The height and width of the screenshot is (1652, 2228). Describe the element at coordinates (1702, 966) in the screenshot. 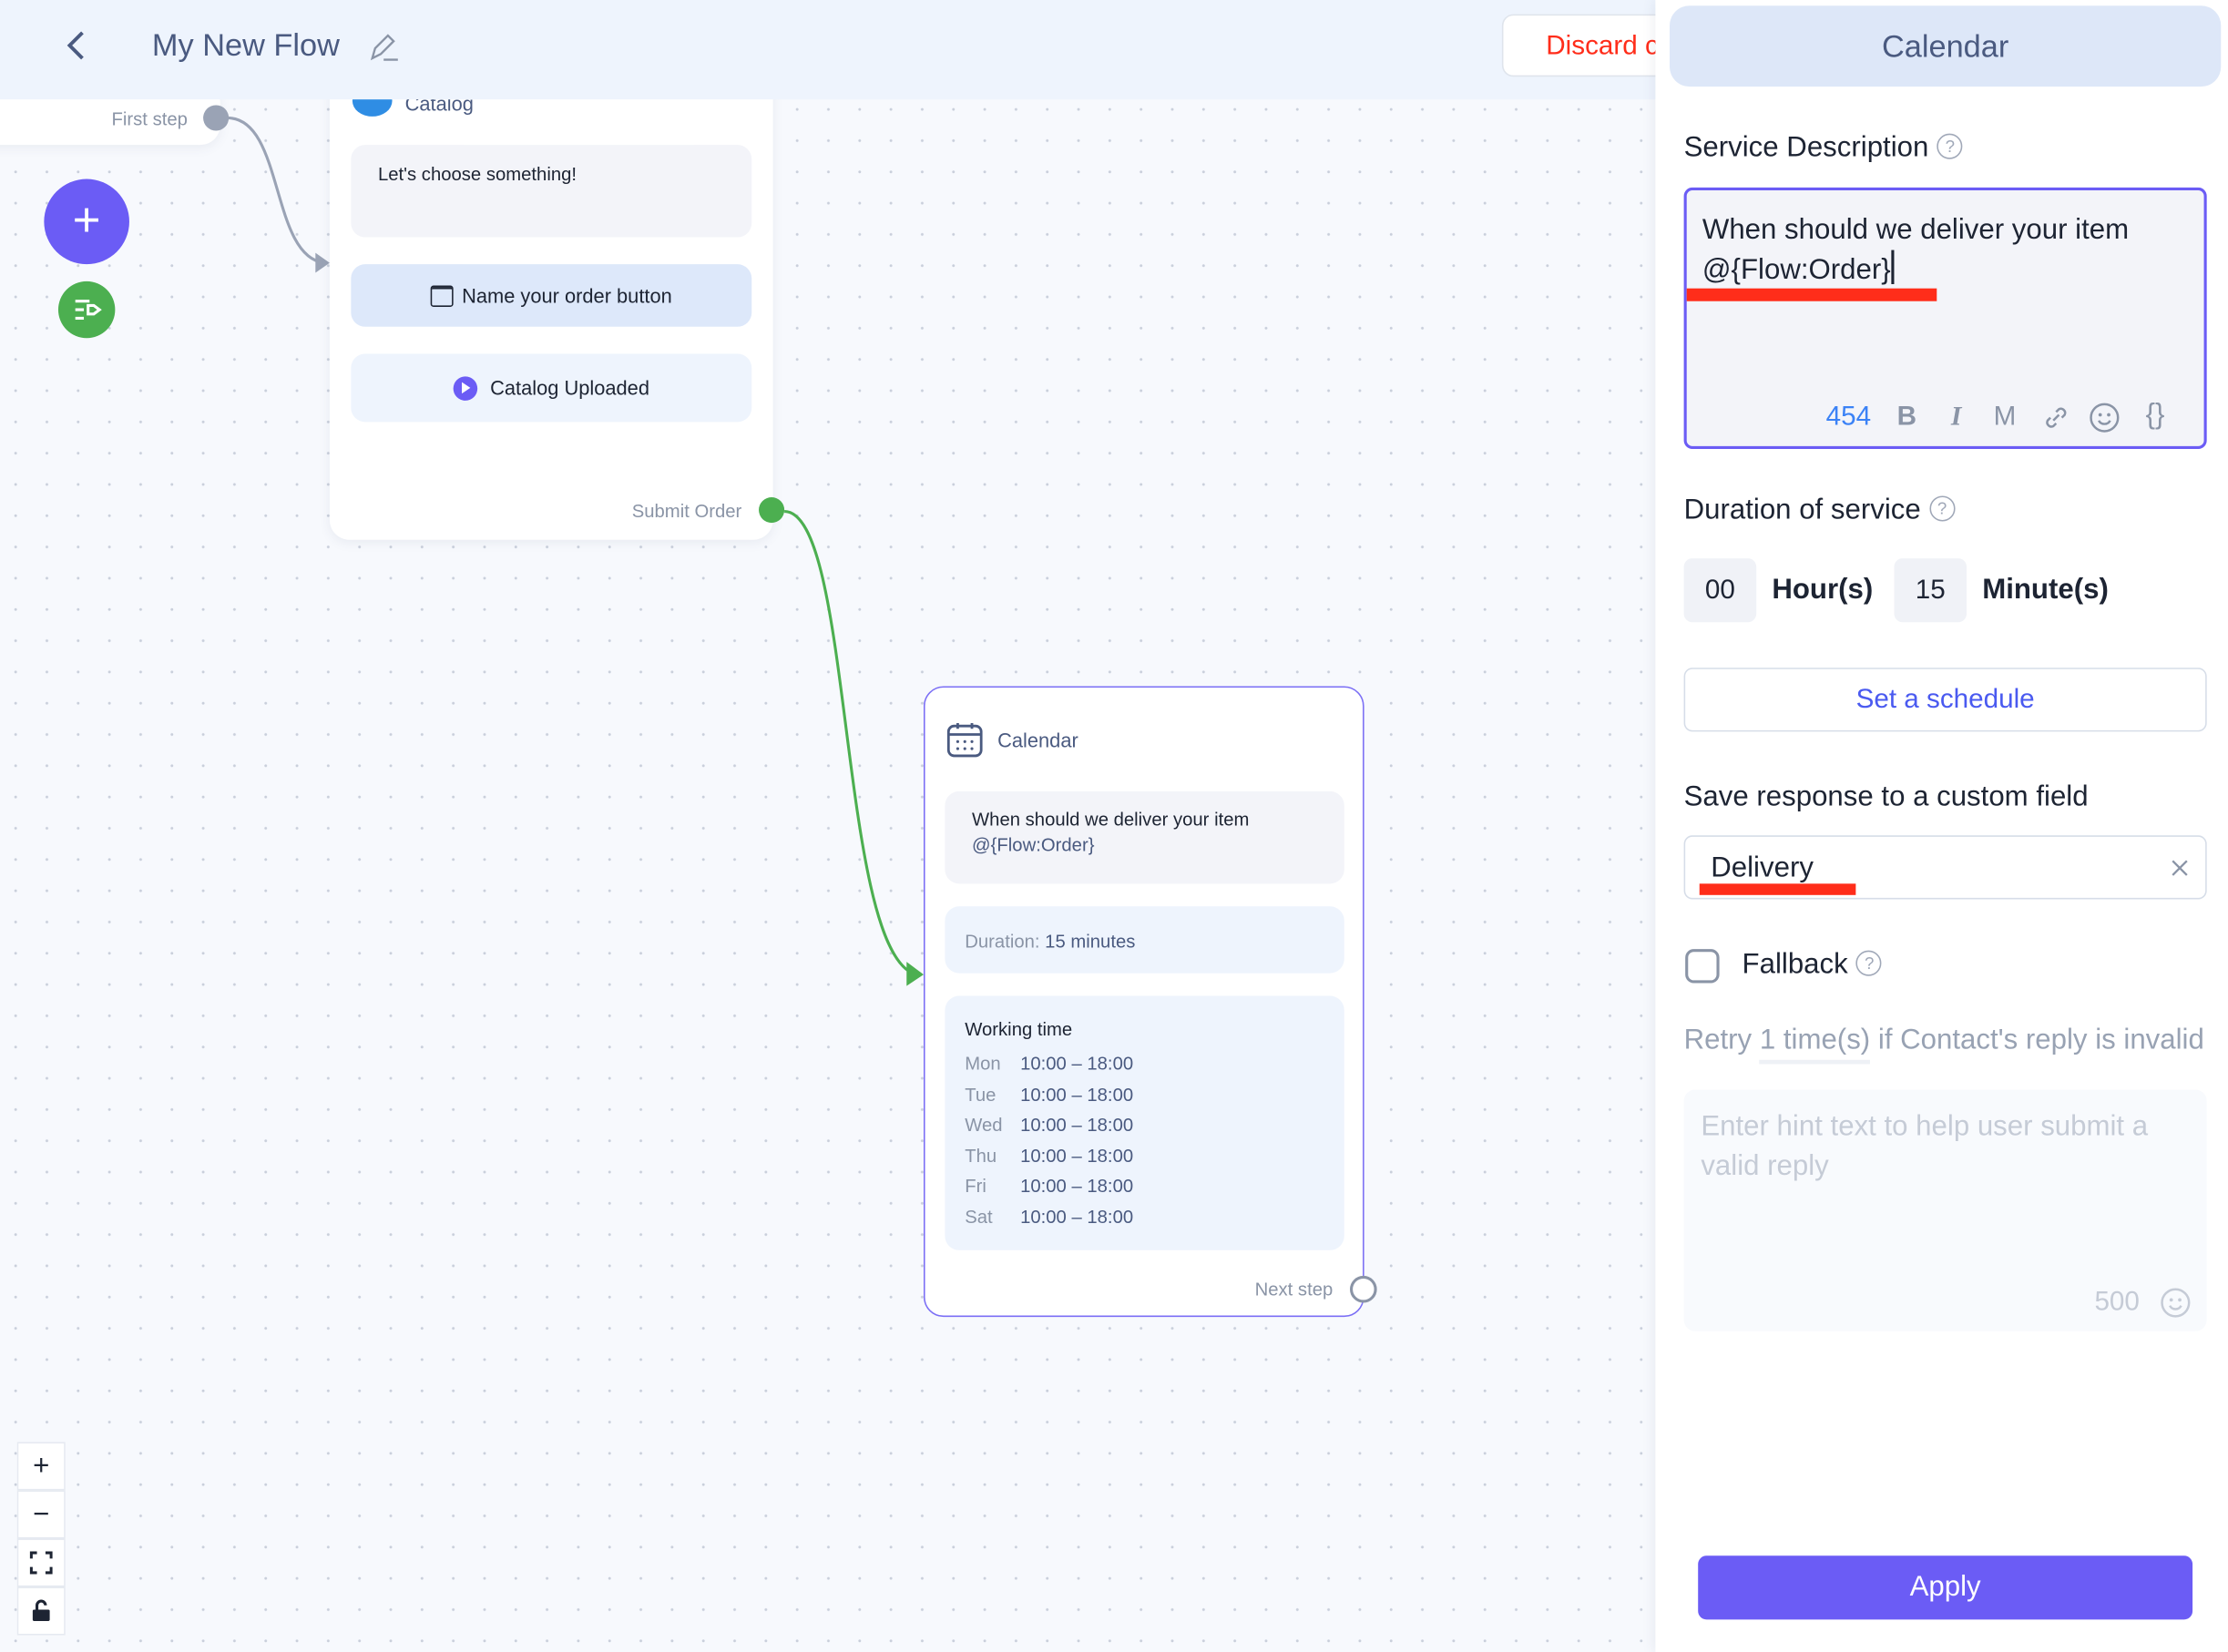

I see `fallback-checkbox` at that location.